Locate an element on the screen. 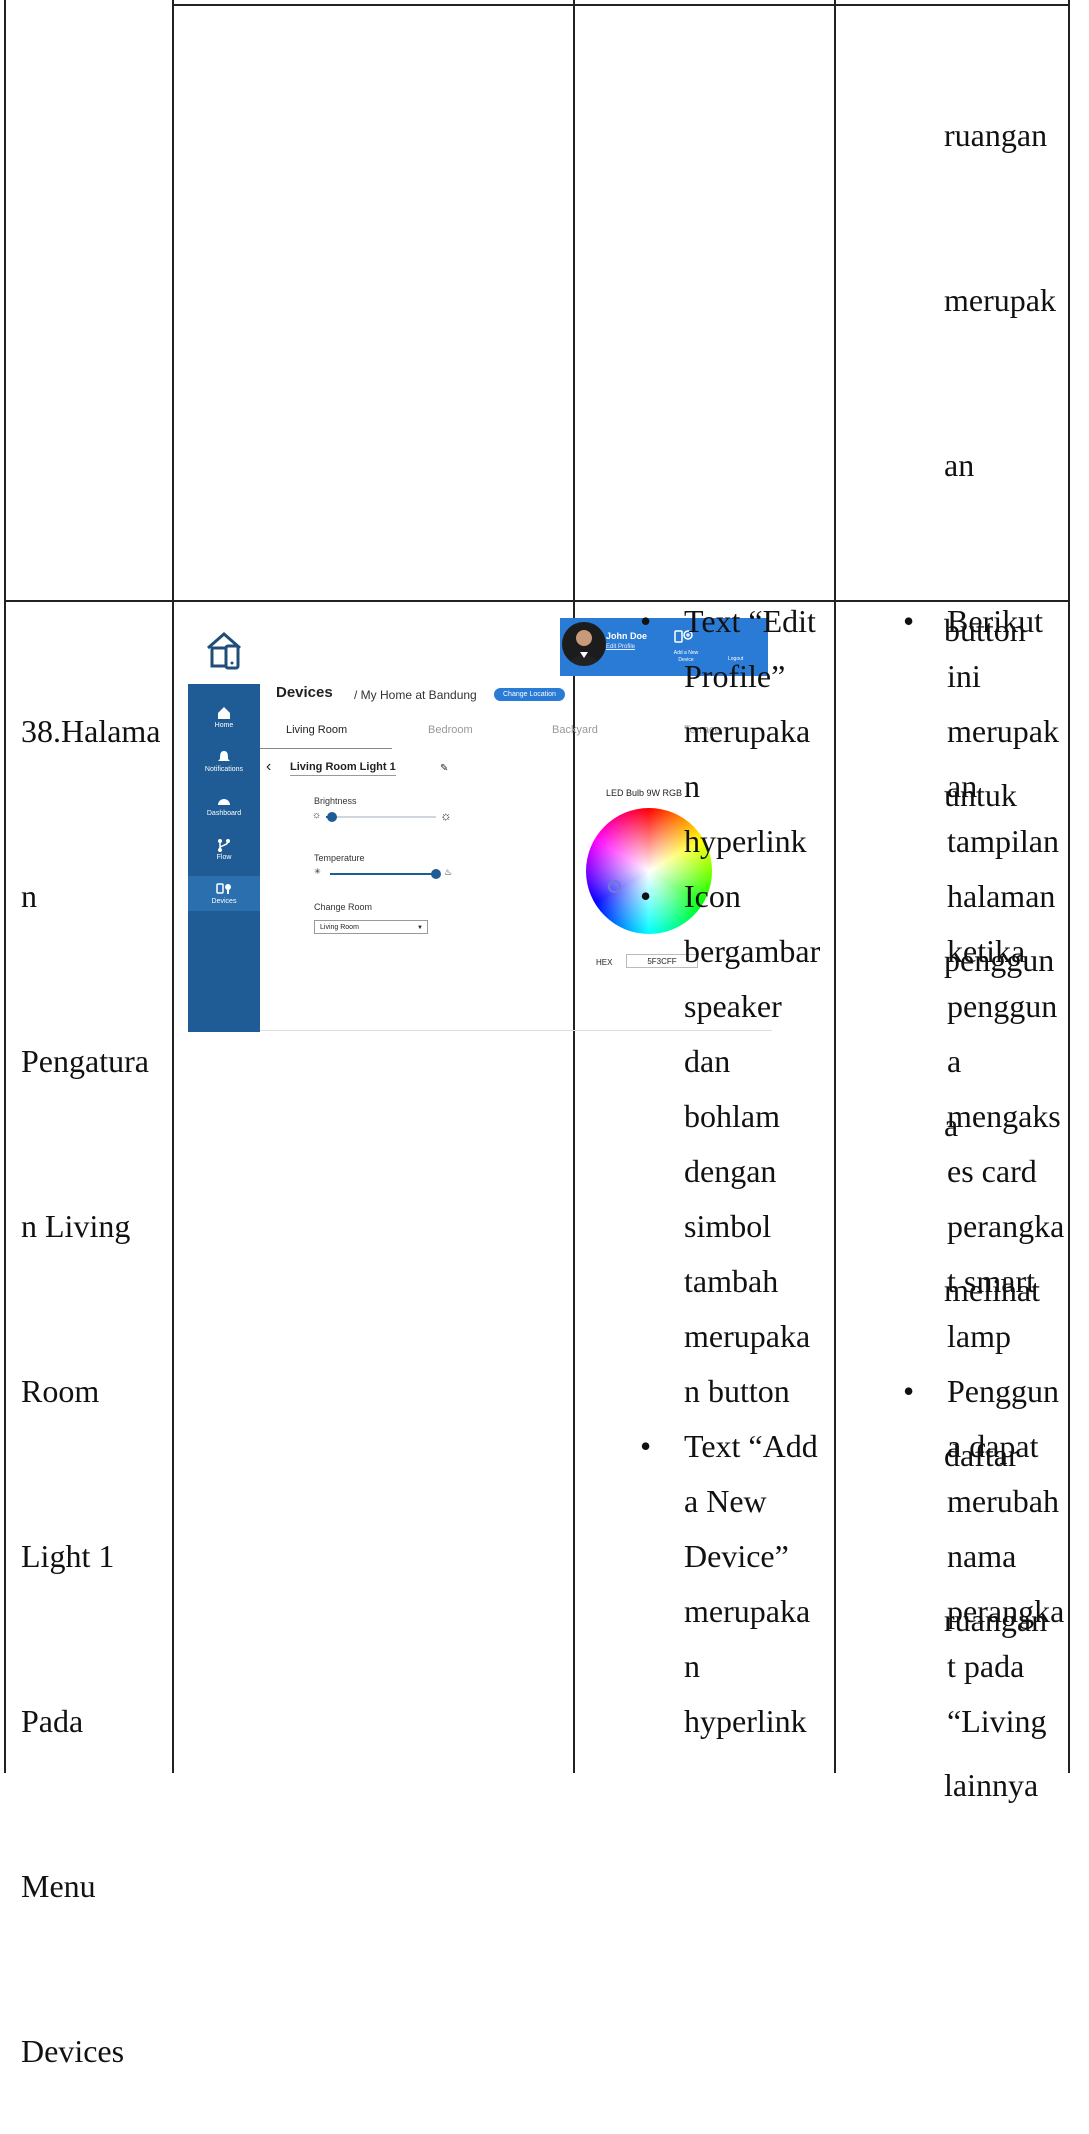 The width and height of the screenshot is (1089, 2134). avatar is located at coordinates (584, 644).